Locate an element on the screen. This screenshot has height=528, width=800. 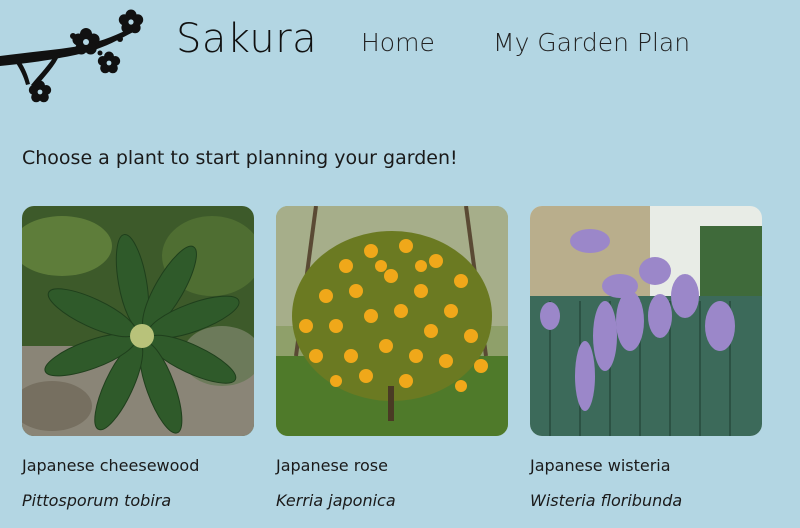
plant-common-name: Japanese cheesewood is located at coordinates (111, 465).